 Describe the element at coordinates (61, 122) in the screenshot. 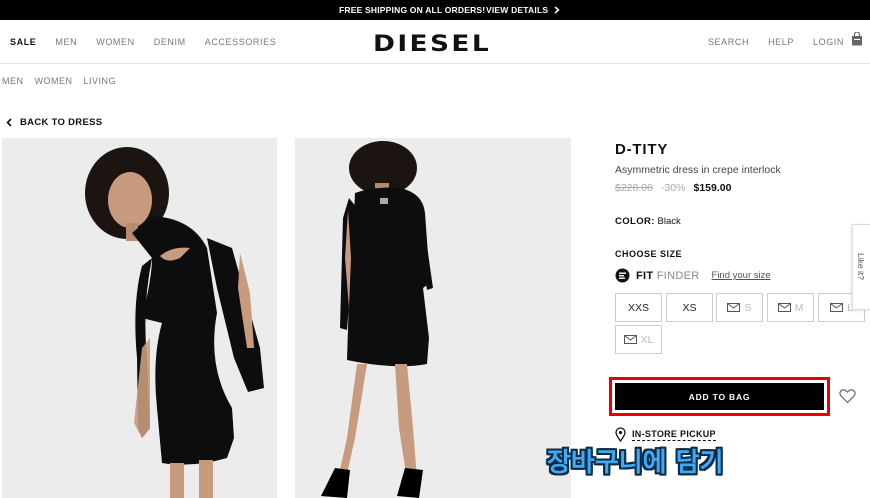

I see `back-label: BACK TO DRESS` at that location.